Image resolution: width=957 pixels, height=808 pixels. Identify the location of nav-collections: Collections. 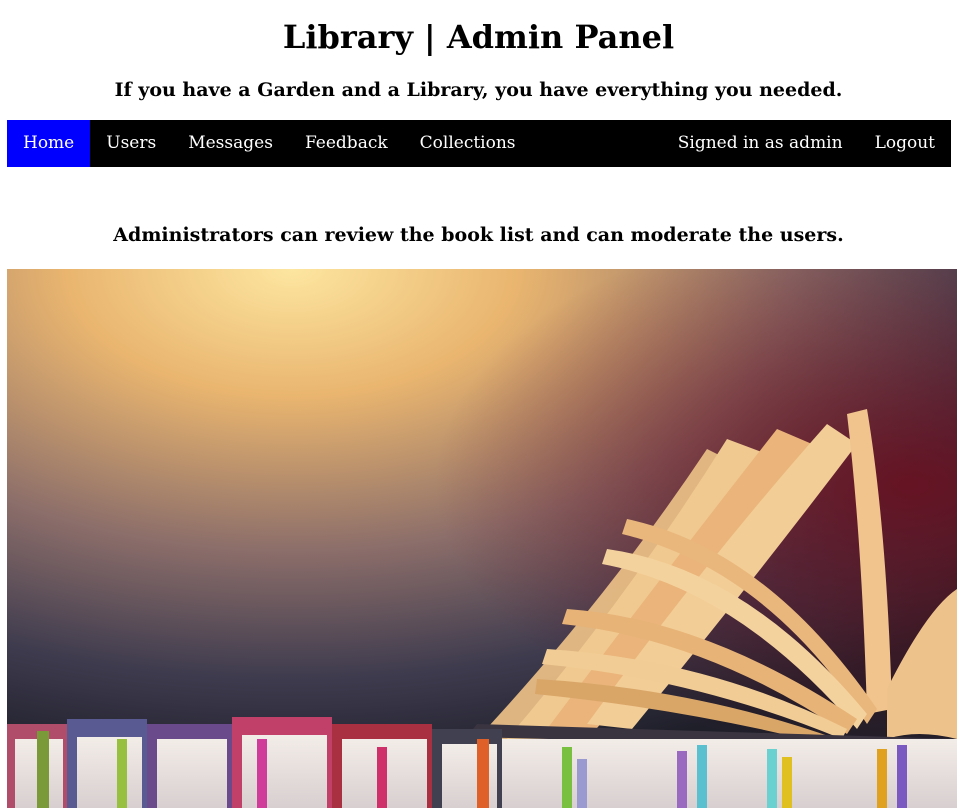
(468, 143).